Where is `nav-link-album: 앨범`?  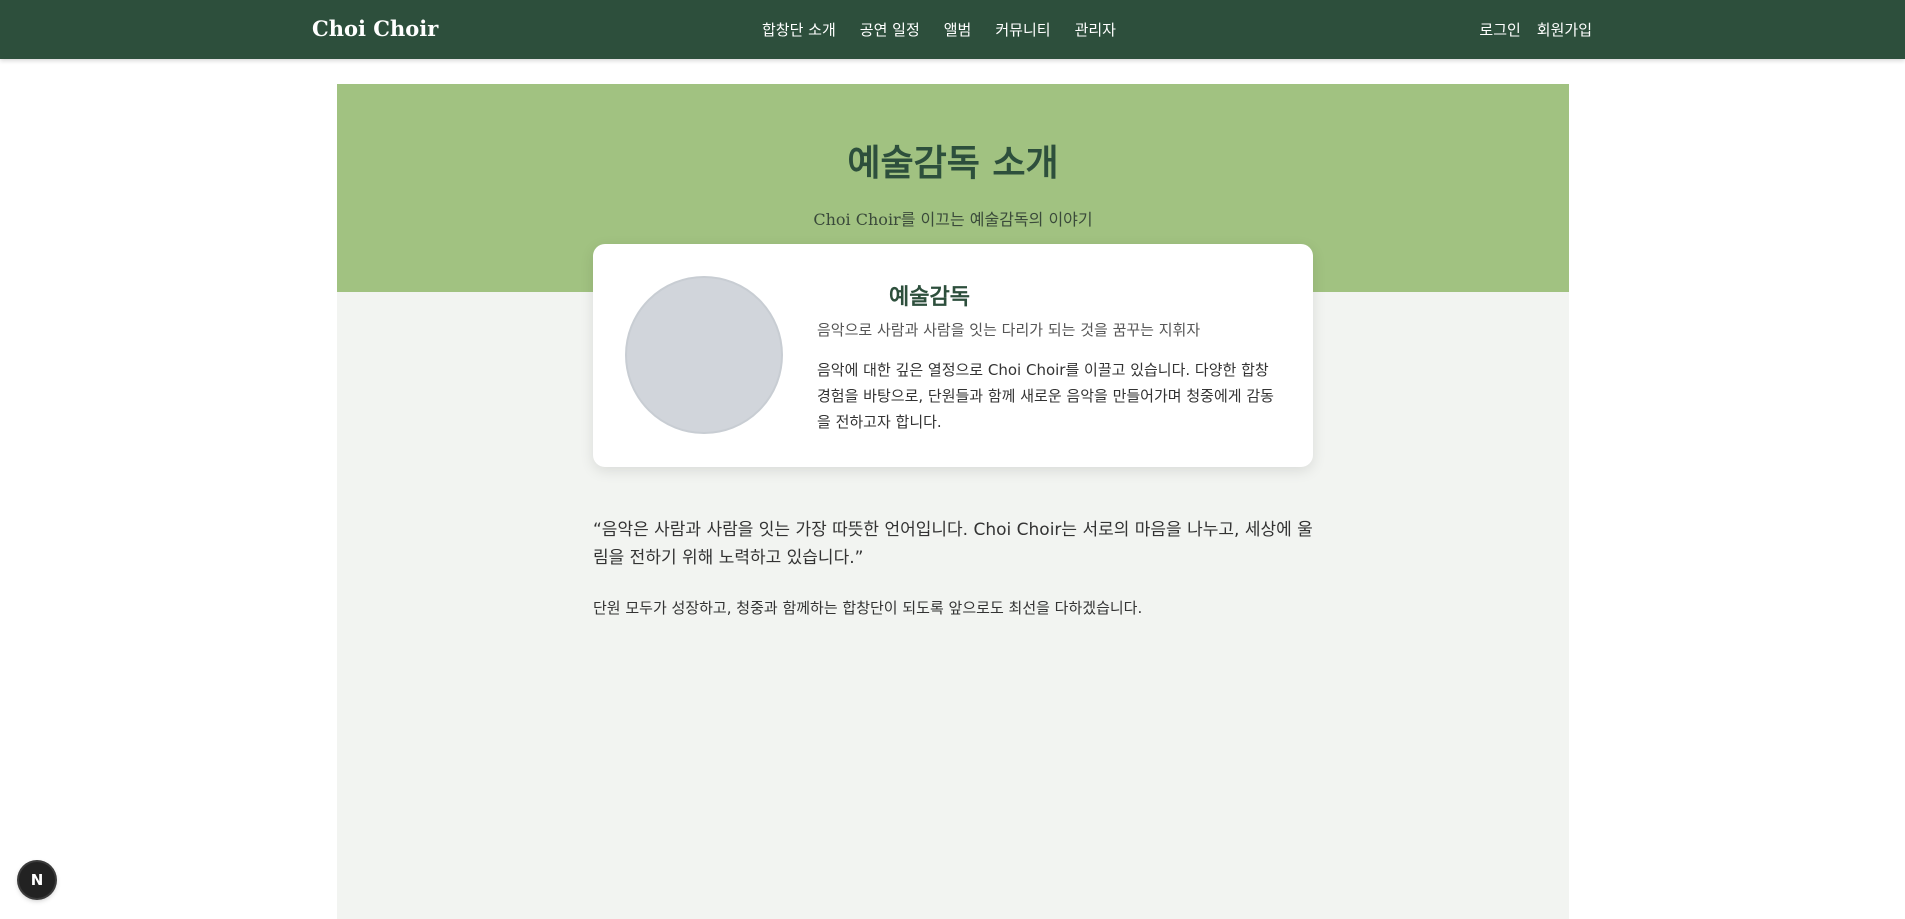 nav-link-album: 앨범 is located at coordinates (958, 29).